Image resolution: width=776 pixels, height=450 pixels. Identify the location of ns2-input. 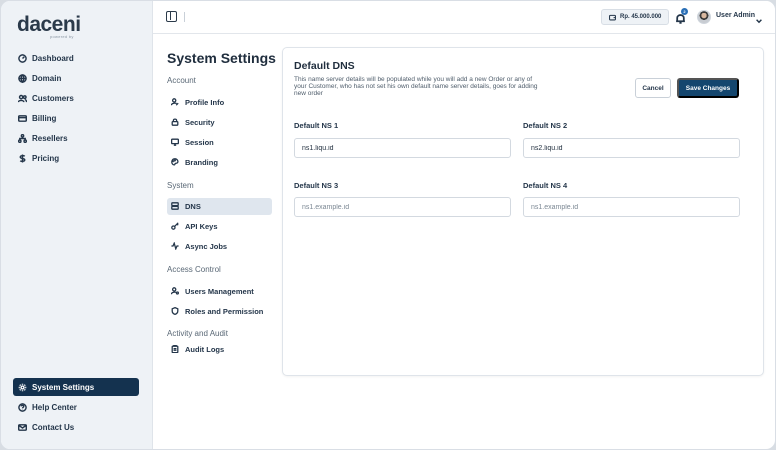
(631, 148).